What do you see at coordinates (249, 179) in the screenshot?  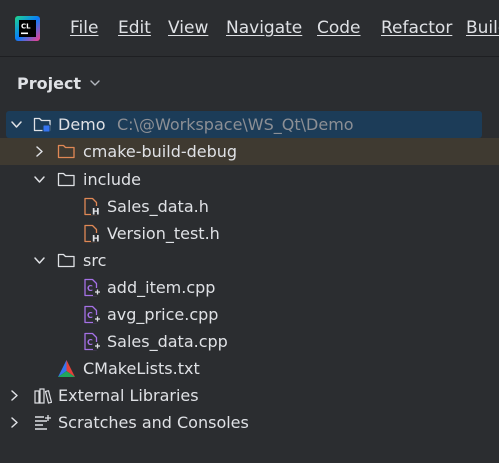 I see `tree-node-include: include` at bounding box center [249, 179].